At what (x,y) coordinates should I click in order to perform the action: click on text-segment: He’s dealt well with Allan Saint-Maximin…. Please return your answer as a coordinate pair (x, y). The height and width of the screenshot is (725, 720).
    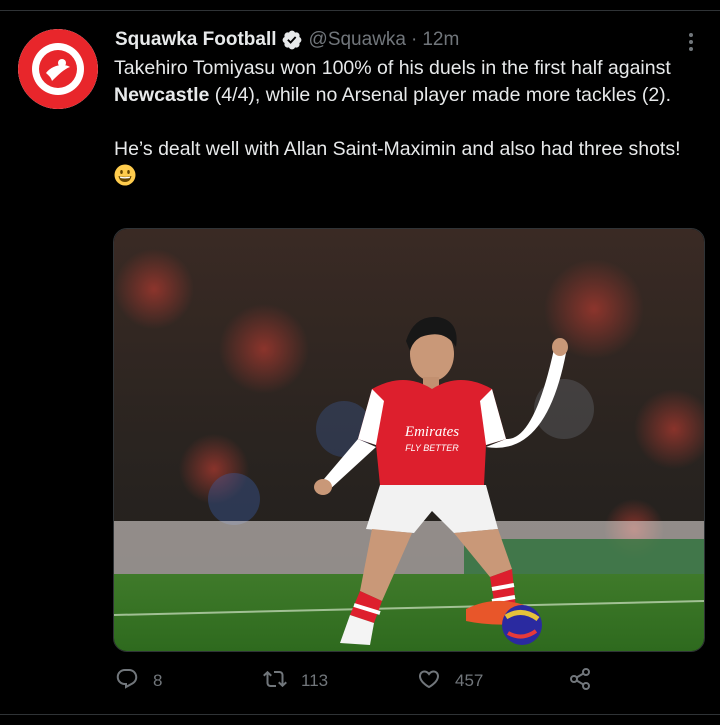
    Looking at the image, I should click on (397, 149).